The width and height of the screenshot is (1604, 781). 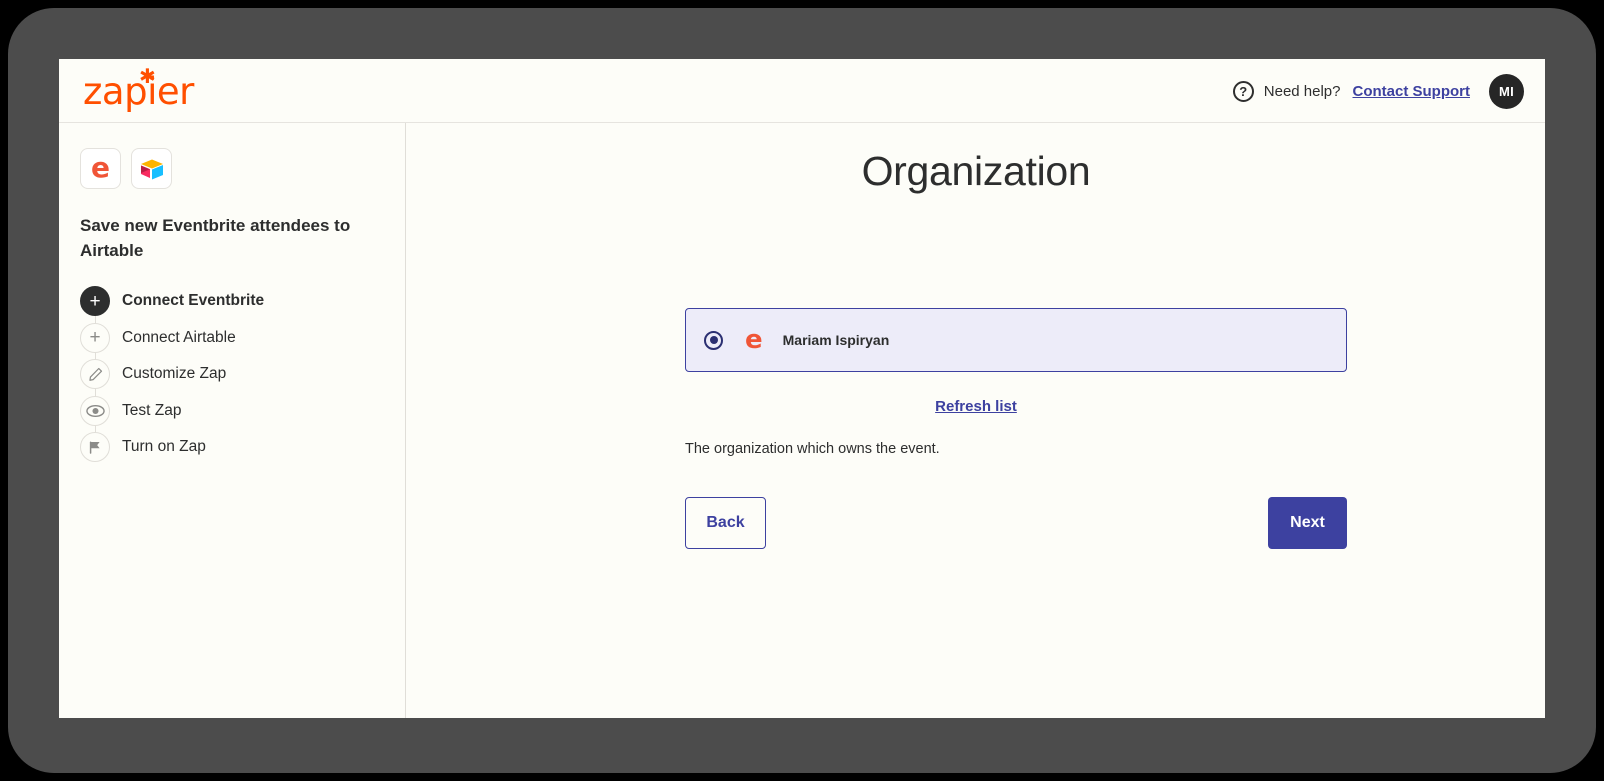 What do you see at coordinates (1302, 91) in the screenshot?
I see `need-help-label: Need help?` at bounding box center [1302, 91].